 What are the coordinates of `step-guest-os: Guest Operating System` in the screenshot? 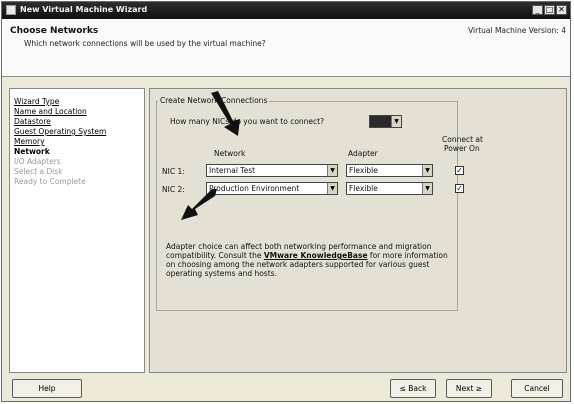 It's located at (60, 131).